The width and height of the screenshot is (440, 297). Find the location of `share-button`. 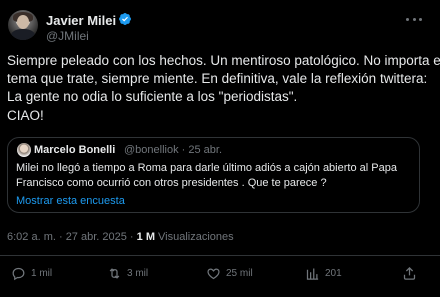

share-button is located at coordinates (409, 273).